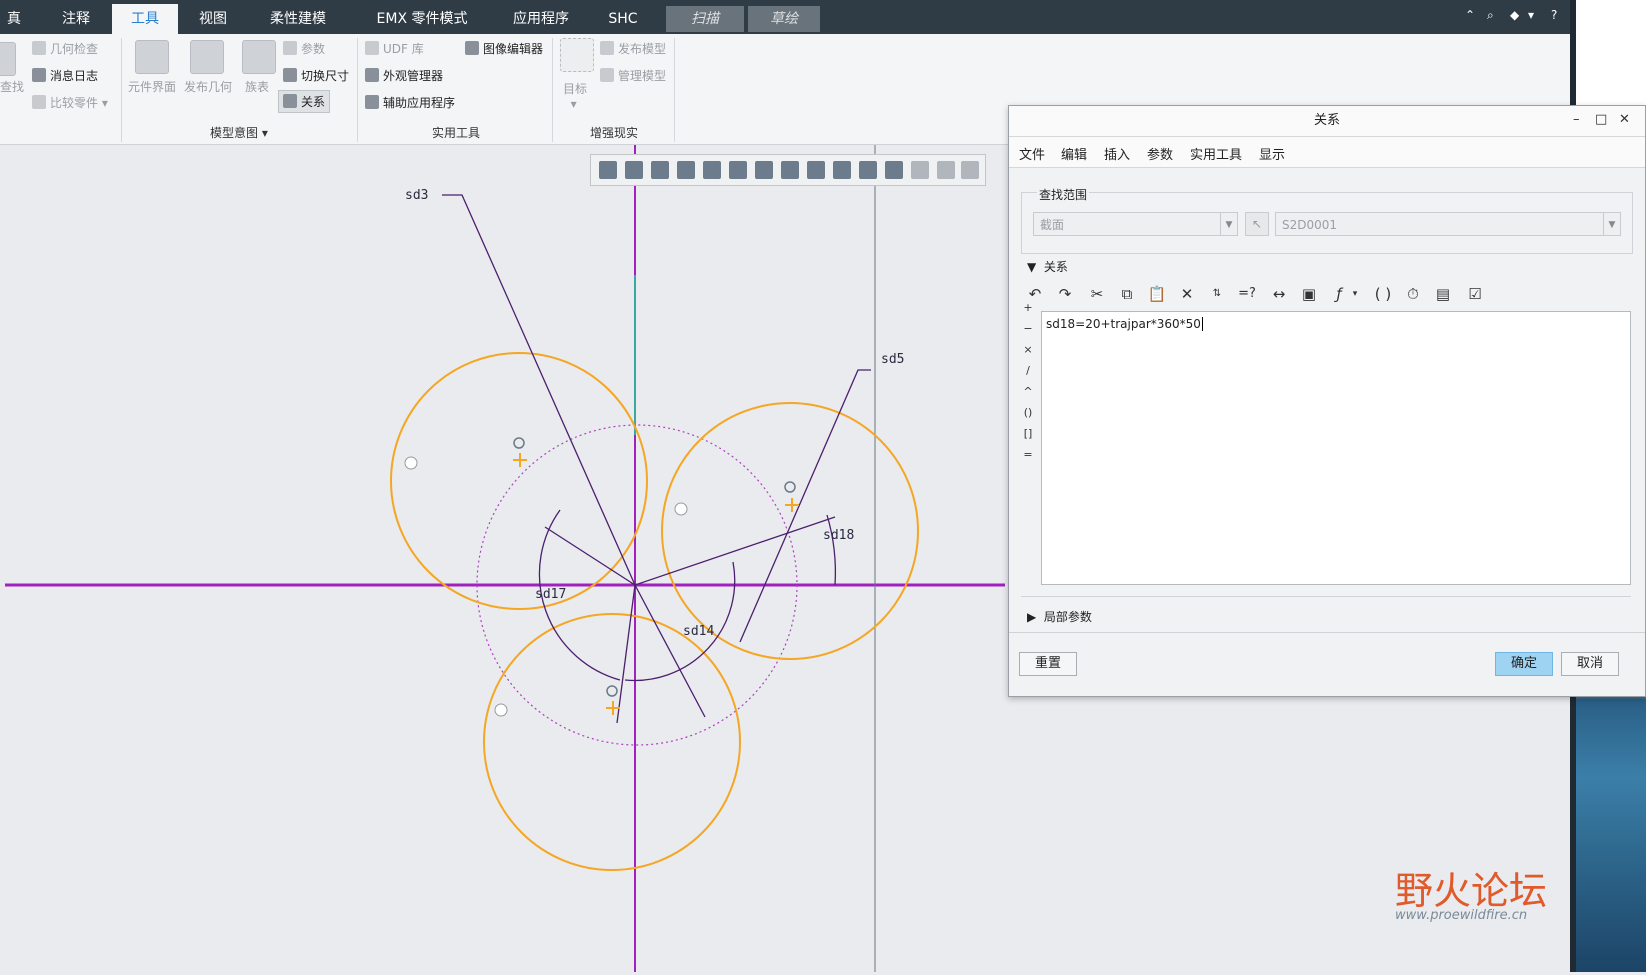  I want to click on repaint-icon, so click(686, 170).